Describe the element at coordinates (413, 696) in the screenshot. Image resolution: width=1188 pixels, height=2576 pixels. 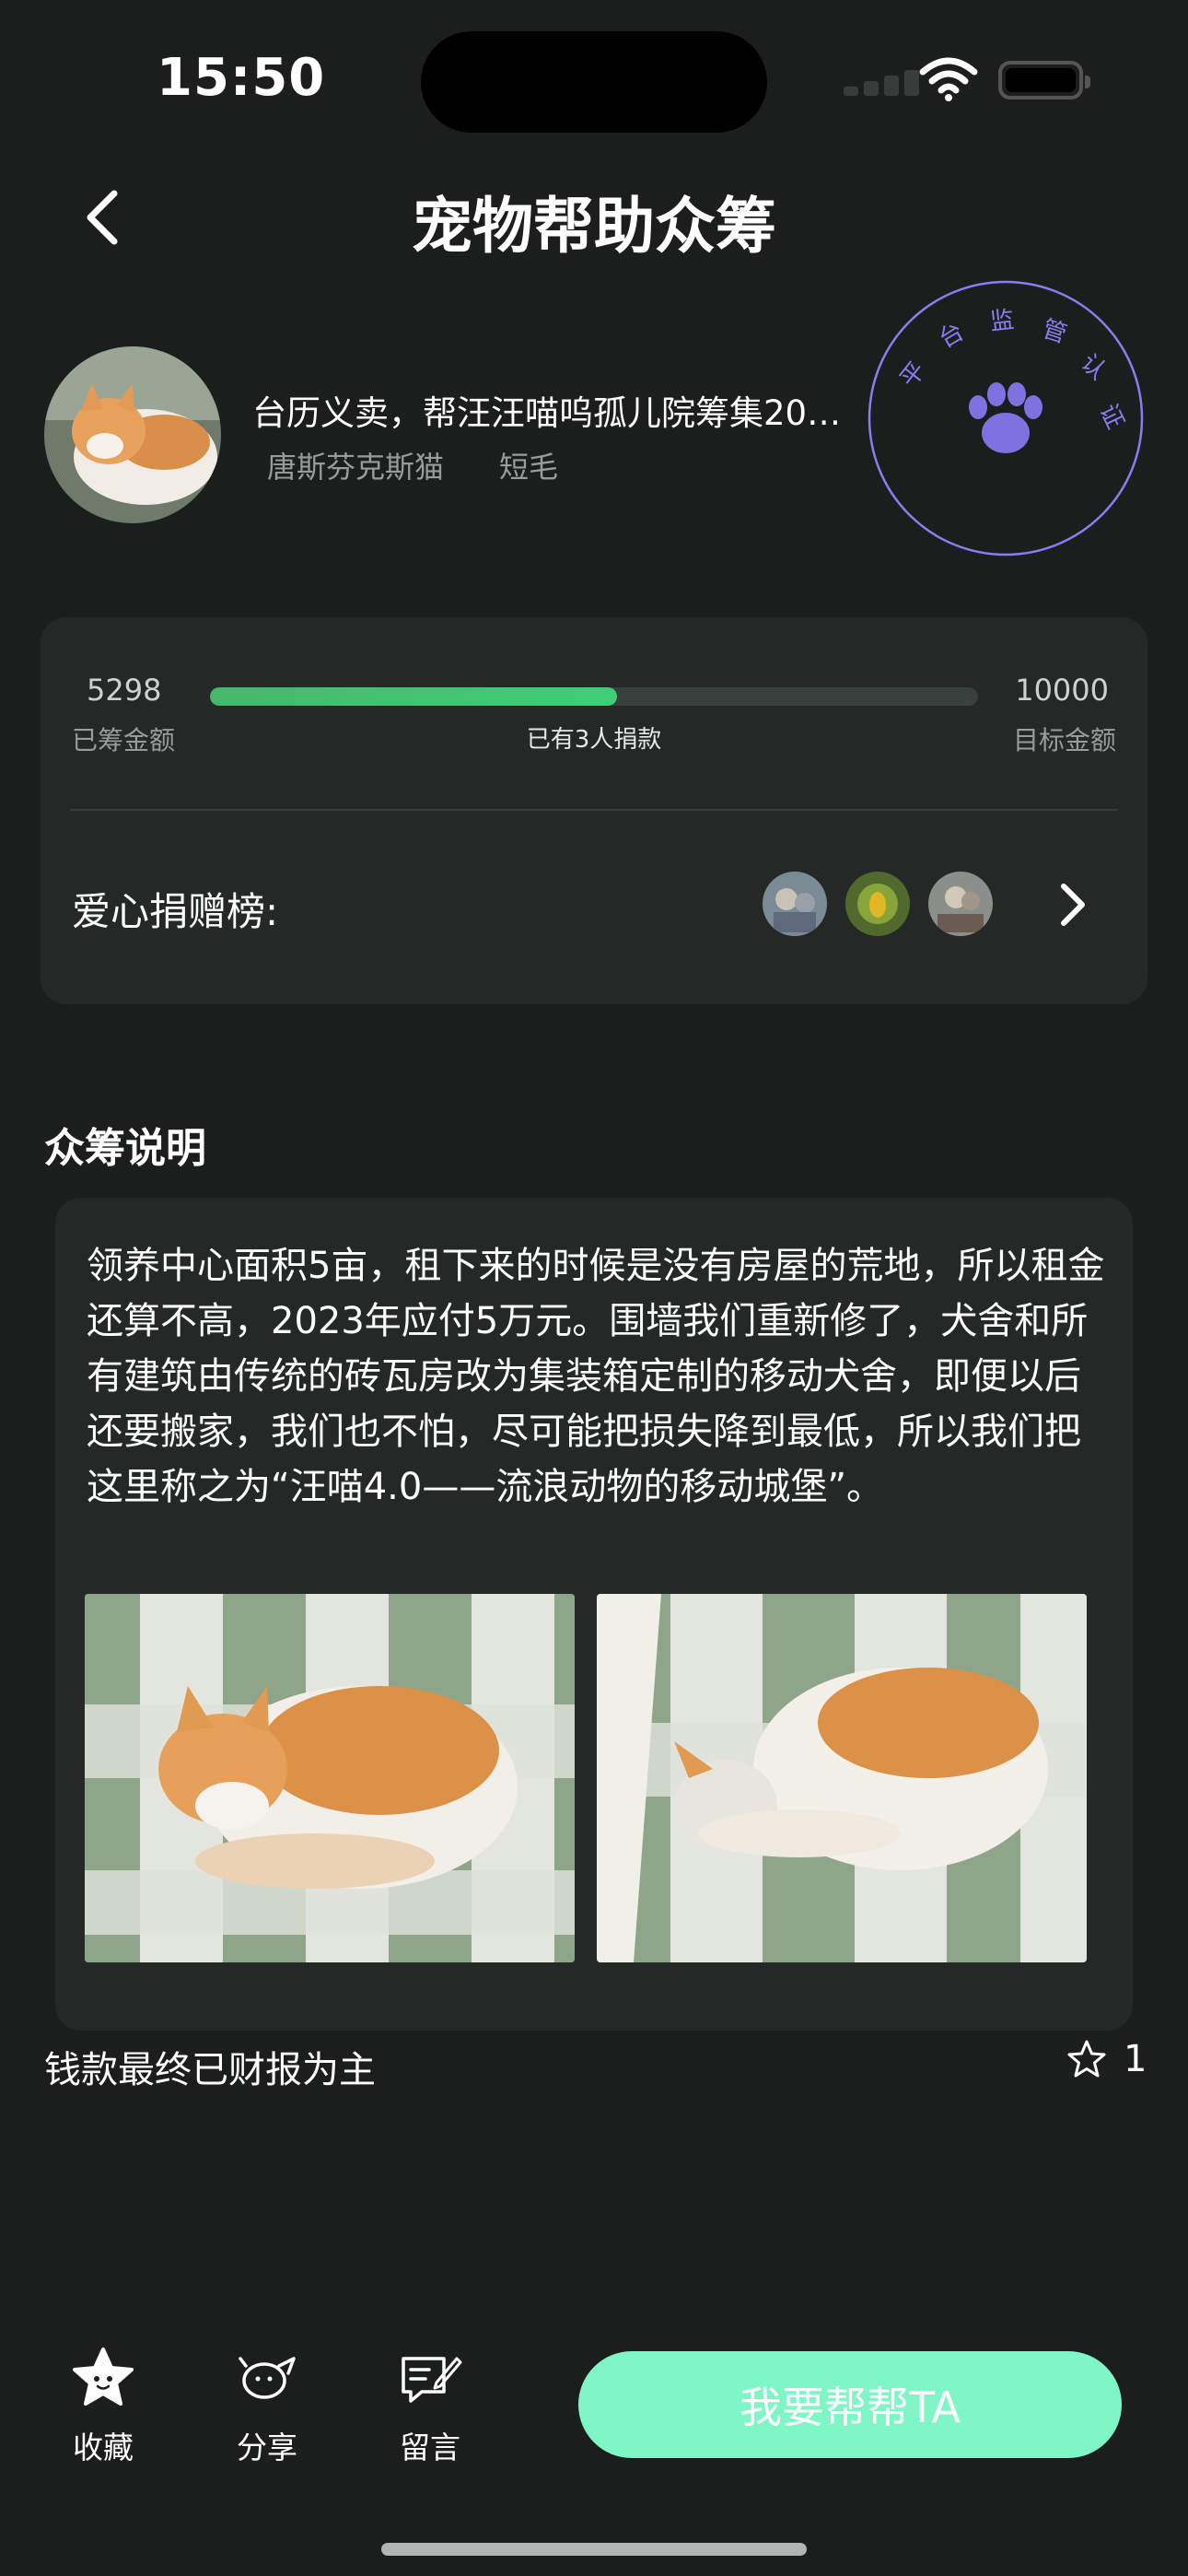
I see `funding-progress-fill` at that location.